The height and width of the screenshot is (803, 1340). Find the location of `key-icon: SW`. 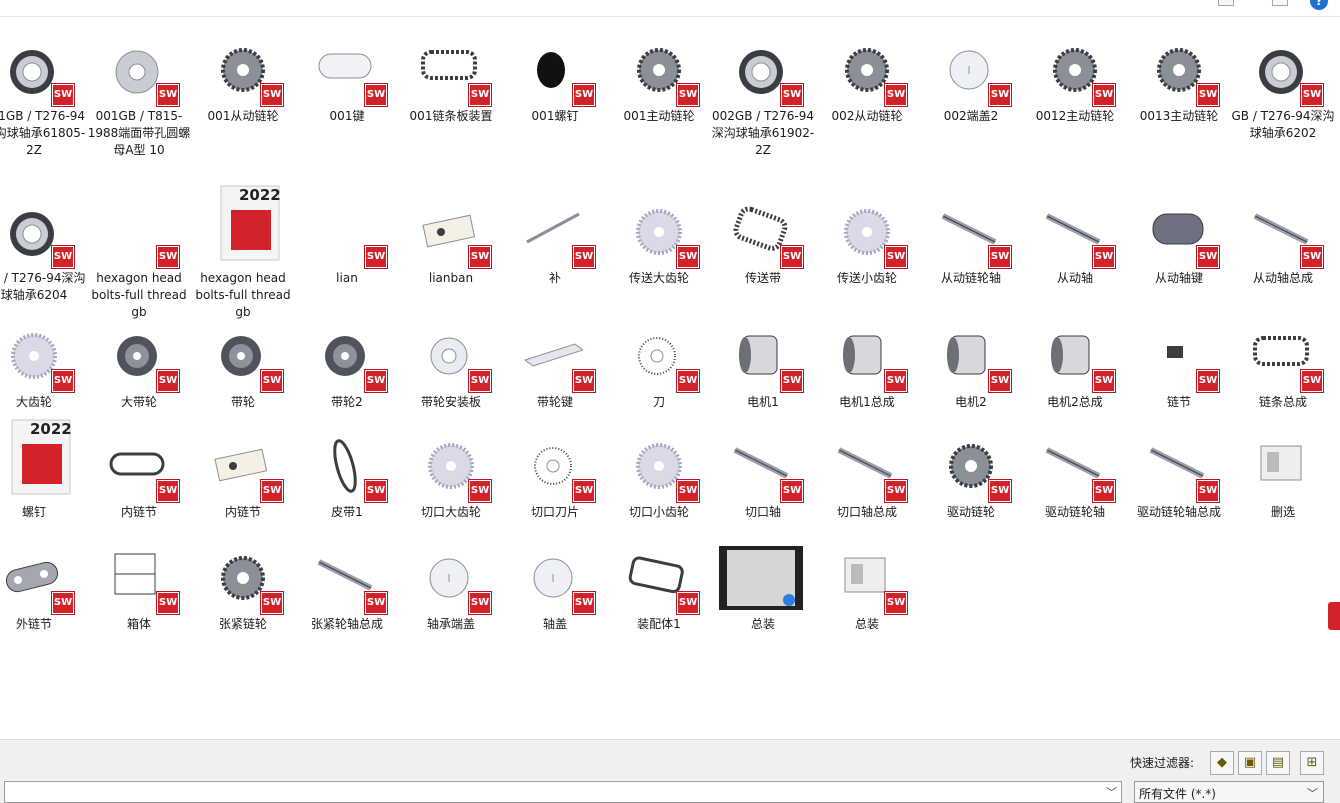

key-icon: SW is located at coordinates (347, 71).